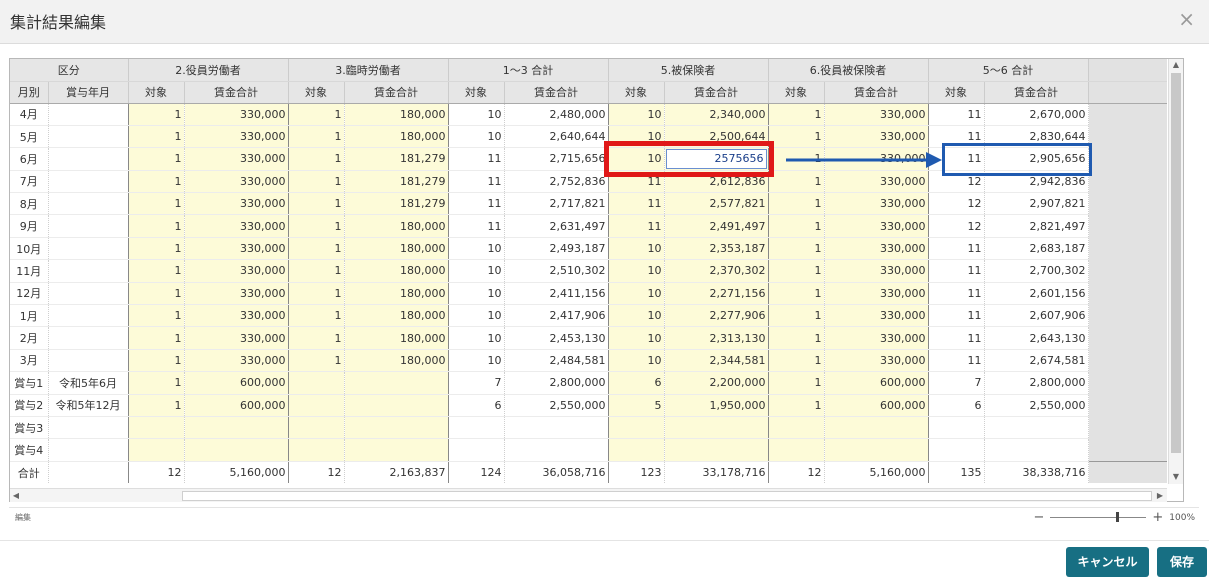 Image resolution: width=1209 pixels, height=580 pixels. I want to click on insured-wage-cell: 2,271,156, so click(716, 294).